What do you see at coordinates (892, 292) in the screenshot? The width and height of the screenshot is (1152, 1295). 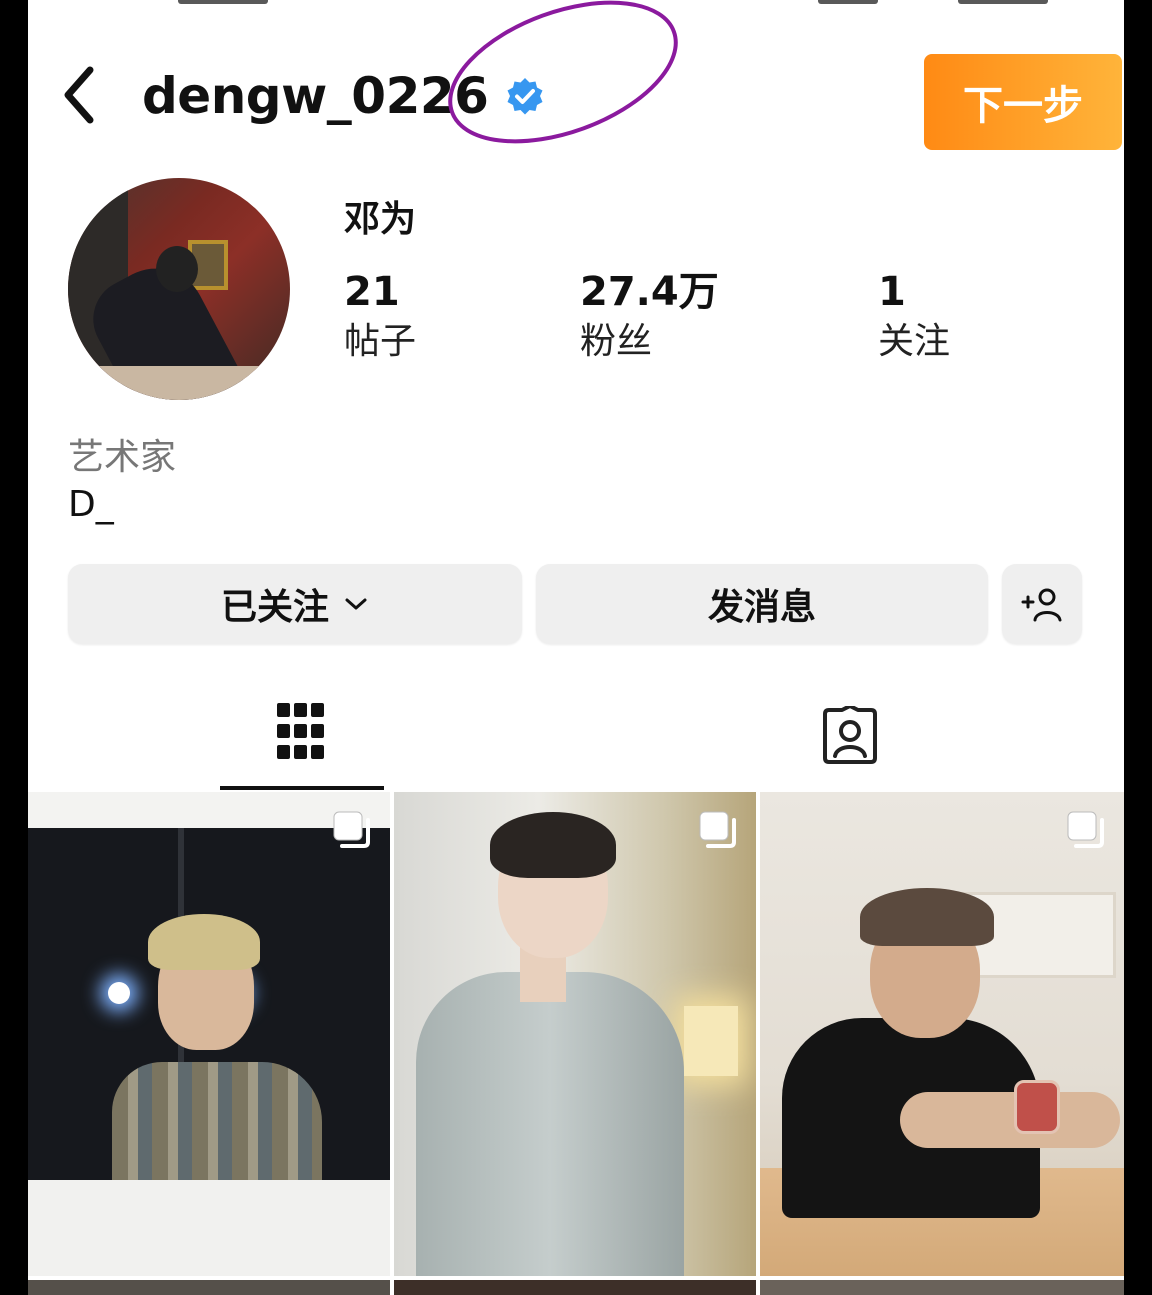 I see `stat-following-value: 1` at bounding box center [892, 292].